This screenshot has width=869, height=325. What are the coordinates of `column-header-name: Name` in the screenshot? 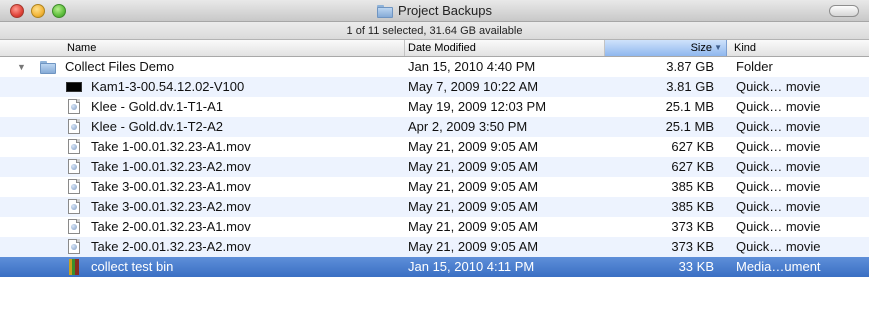 It's located at (202, 48).